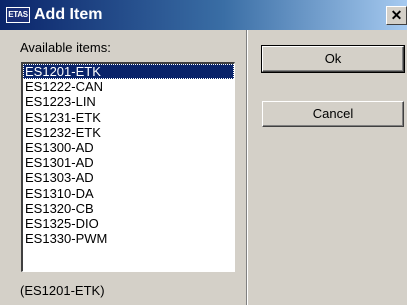  Describe the element at coordinates (128, 162) in the screenshot. I see `list-item: ES1301-AD` at that location.